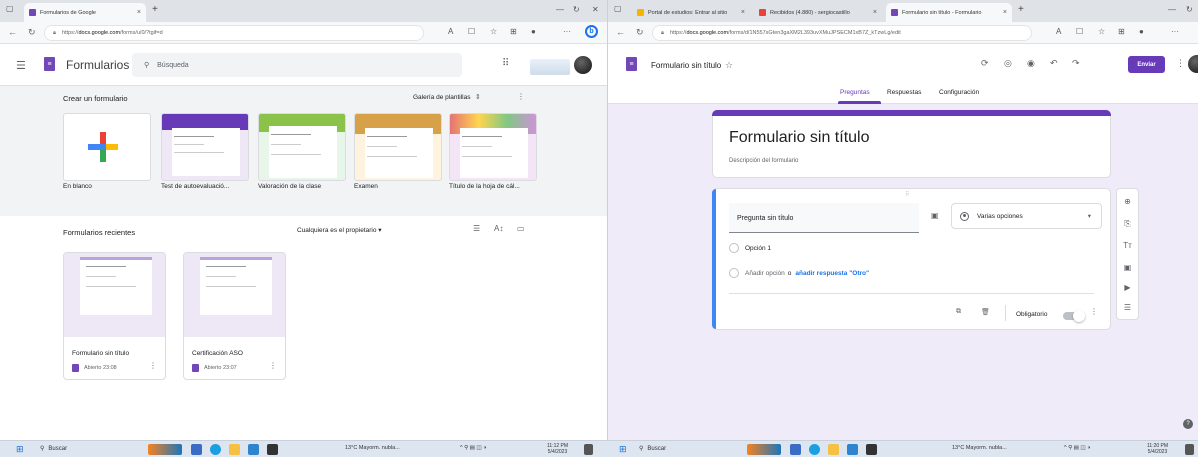 The image size is (1198, 457). Describe the element at coordinates (1146, 64) in the screenshot. I see `send-button: Enviar` at that location.